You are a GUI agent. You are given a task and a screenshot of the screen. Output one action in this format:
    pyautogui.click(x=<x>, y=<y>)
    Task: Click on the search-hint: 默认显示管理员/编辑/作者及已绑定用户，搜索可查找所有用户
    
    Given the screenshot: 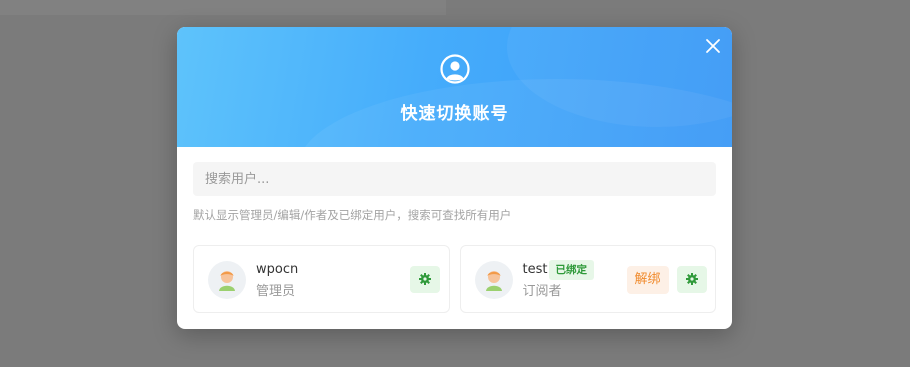 What is the action you would take?
    pyautogui.click(x=352, y=215)
    